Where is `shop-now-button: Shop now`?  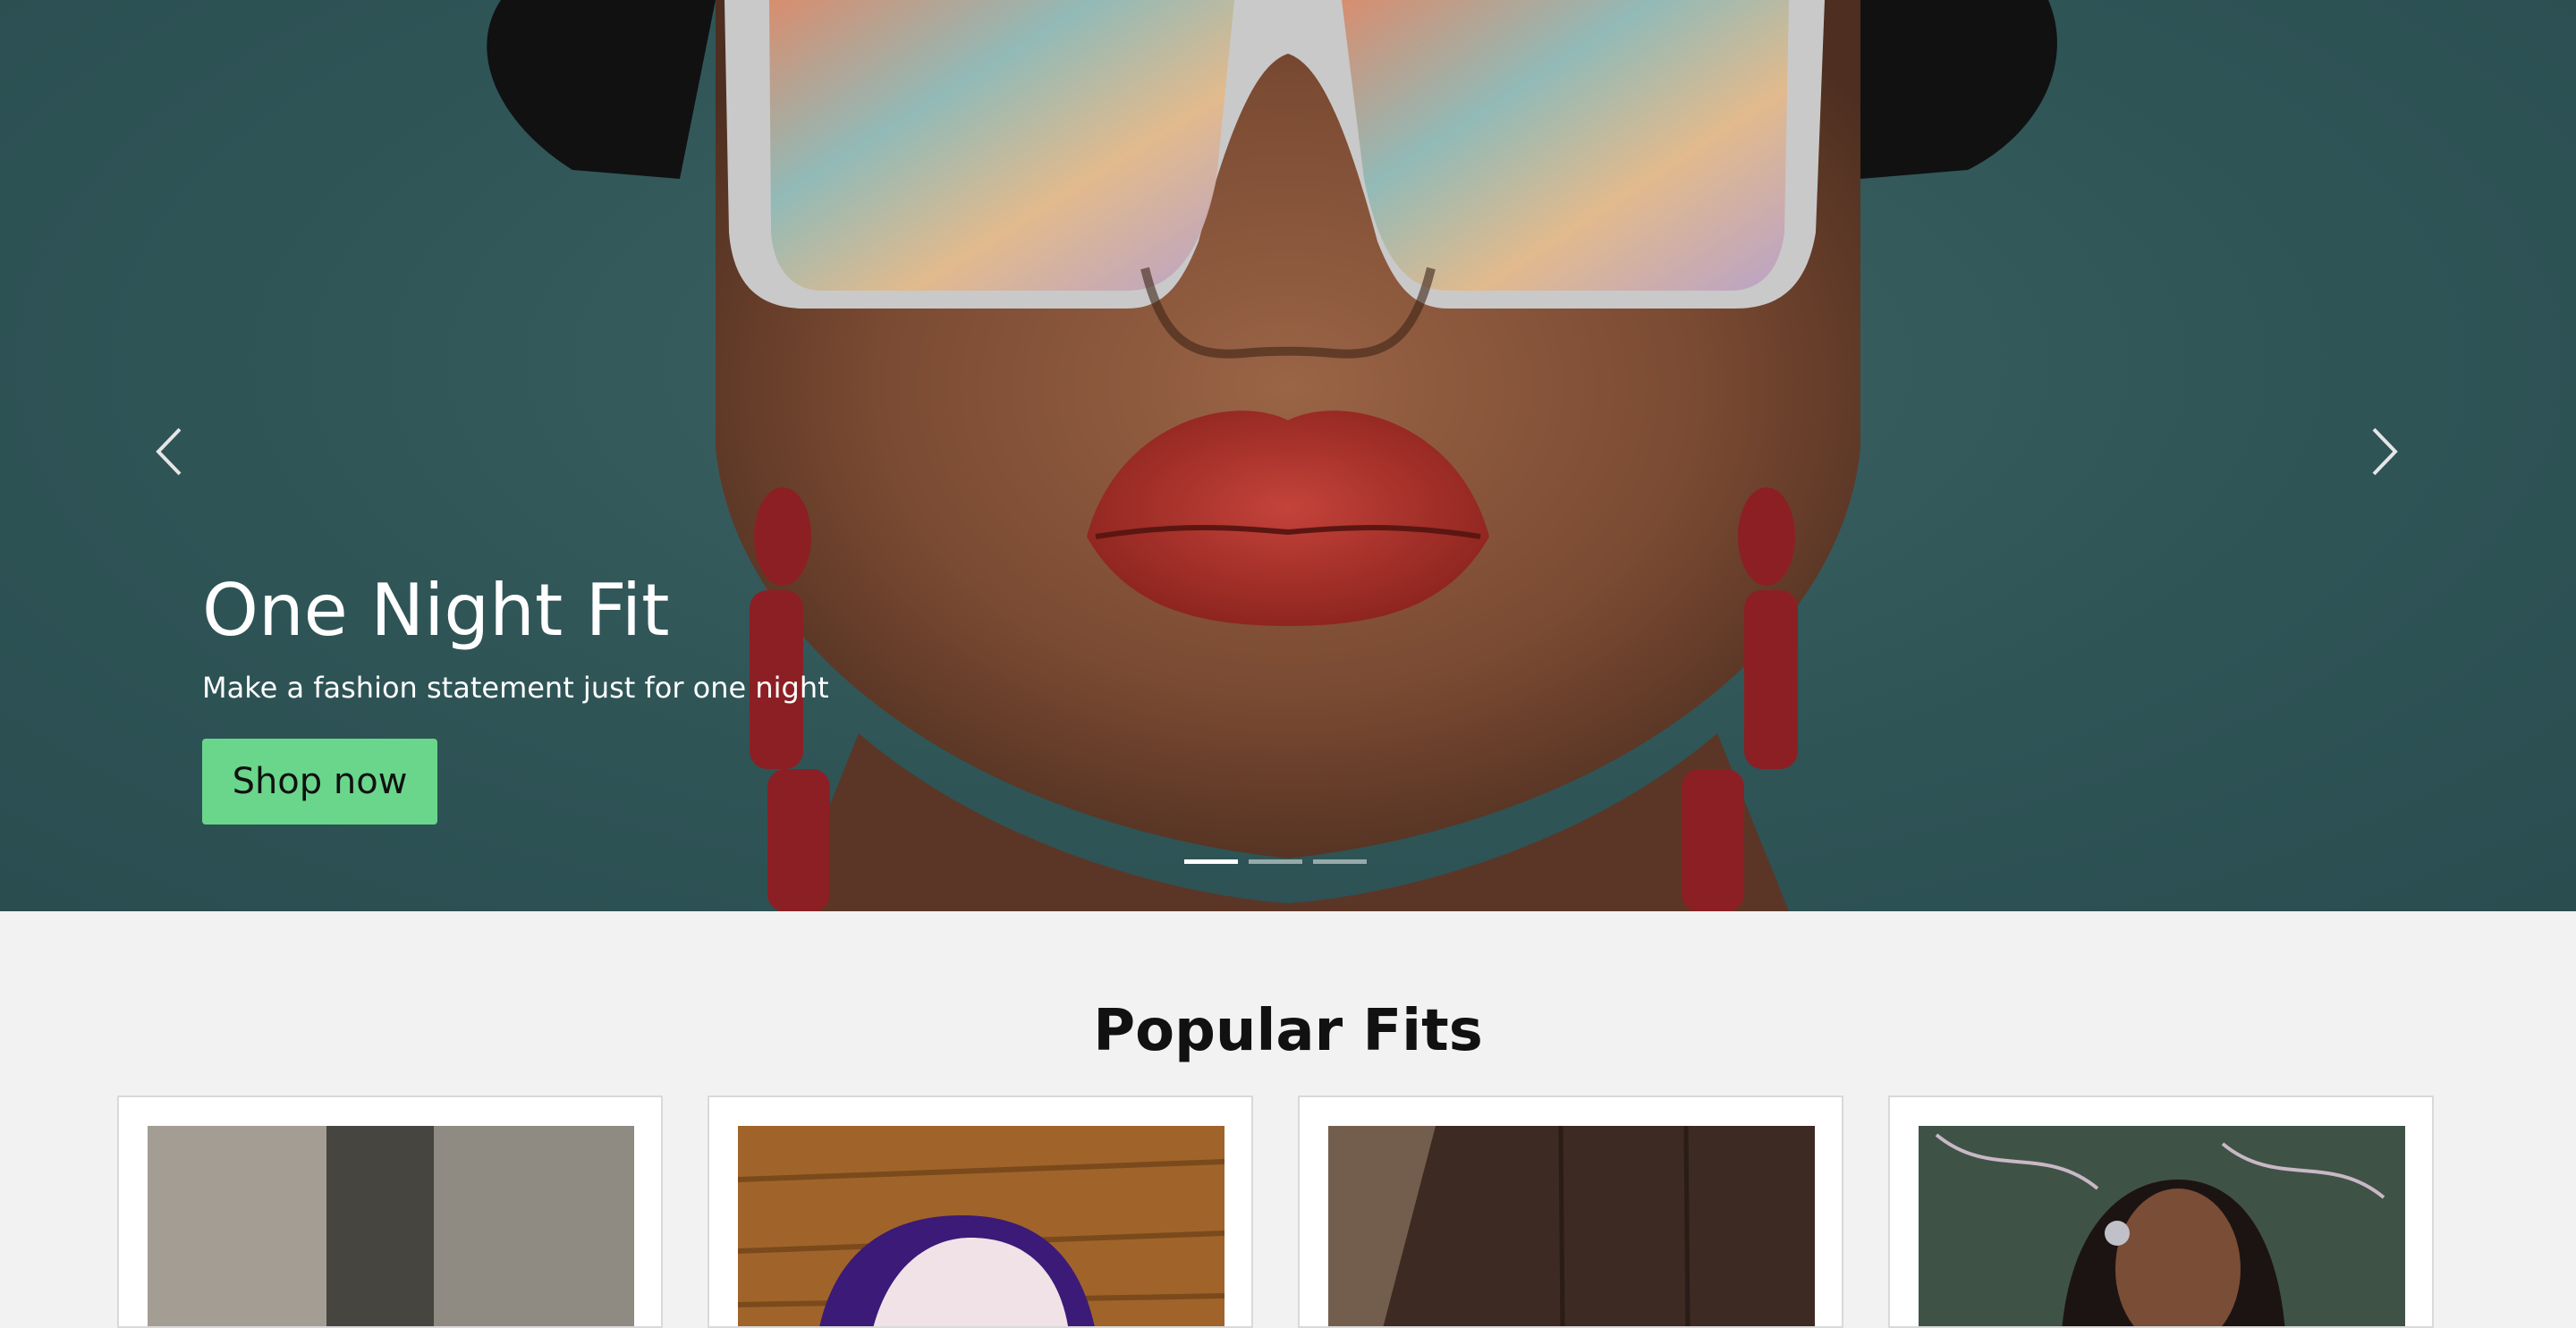 shop-now-button: Shop now is located at coordinates (319, 782).